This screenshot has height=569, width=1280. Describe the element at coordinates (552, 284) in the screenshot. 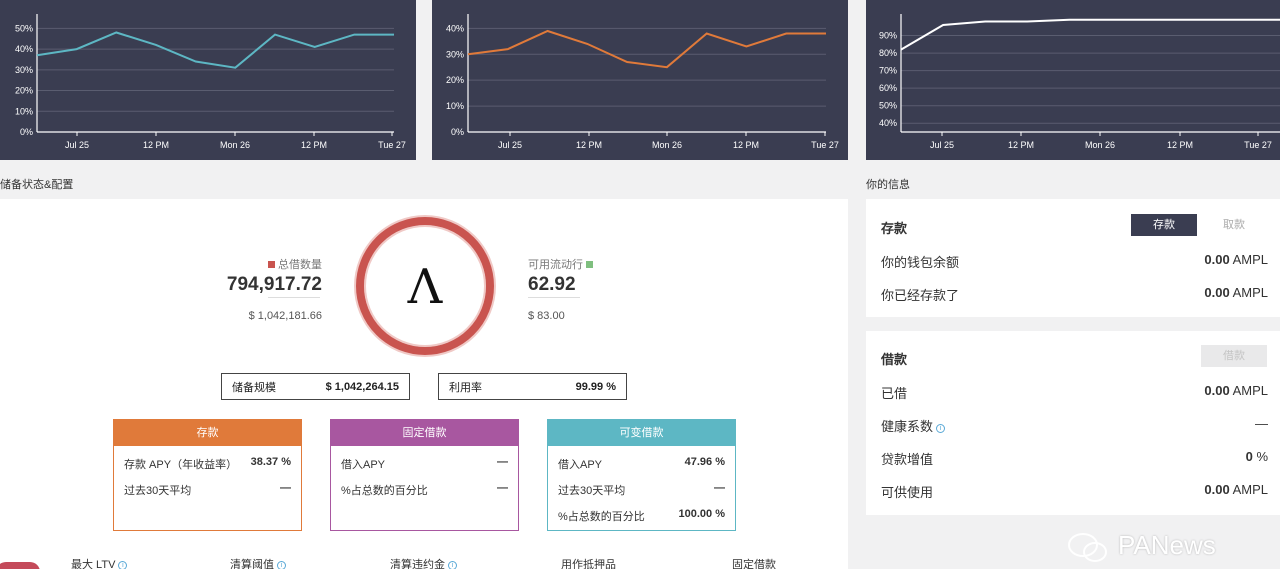

I see `available-value: 62.92` at that location.